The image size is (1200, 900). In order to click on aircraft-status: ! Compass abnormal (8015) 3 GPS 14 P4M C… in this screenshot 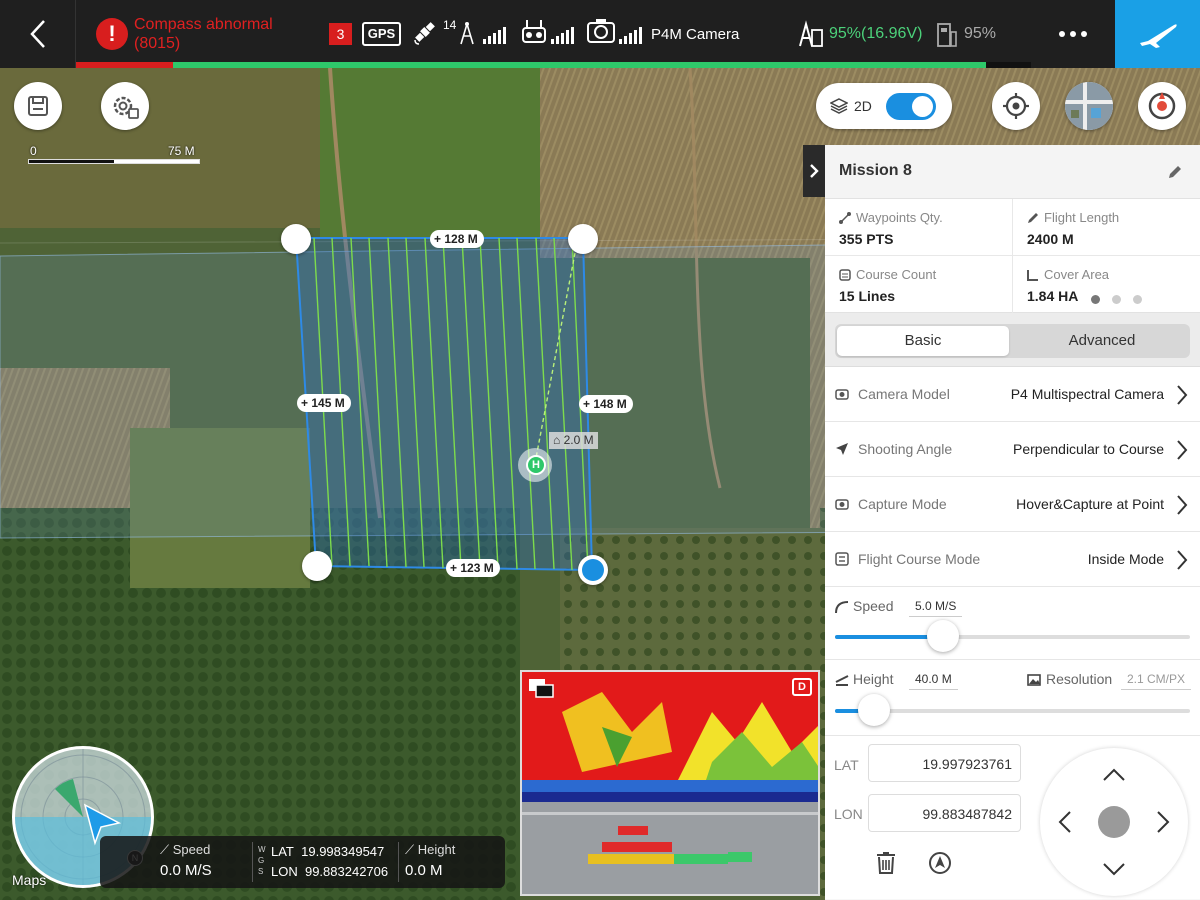, I will do `click(553, 34)`.